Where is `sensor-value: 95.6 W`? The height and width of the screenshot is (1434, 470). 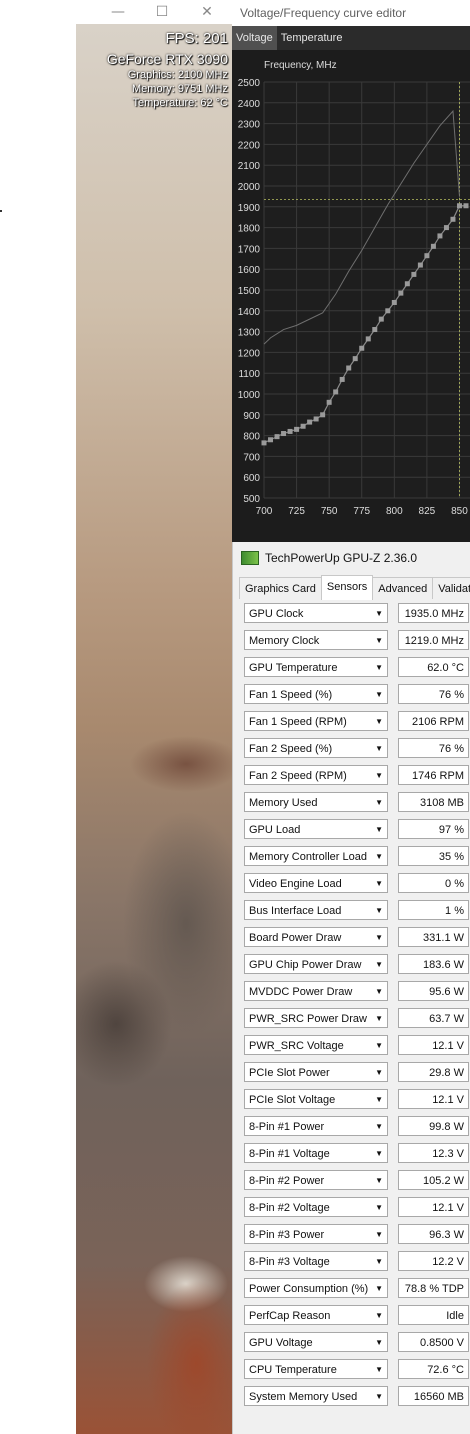 sensor-value: 95.6 W is located at coordinates (433, 991).